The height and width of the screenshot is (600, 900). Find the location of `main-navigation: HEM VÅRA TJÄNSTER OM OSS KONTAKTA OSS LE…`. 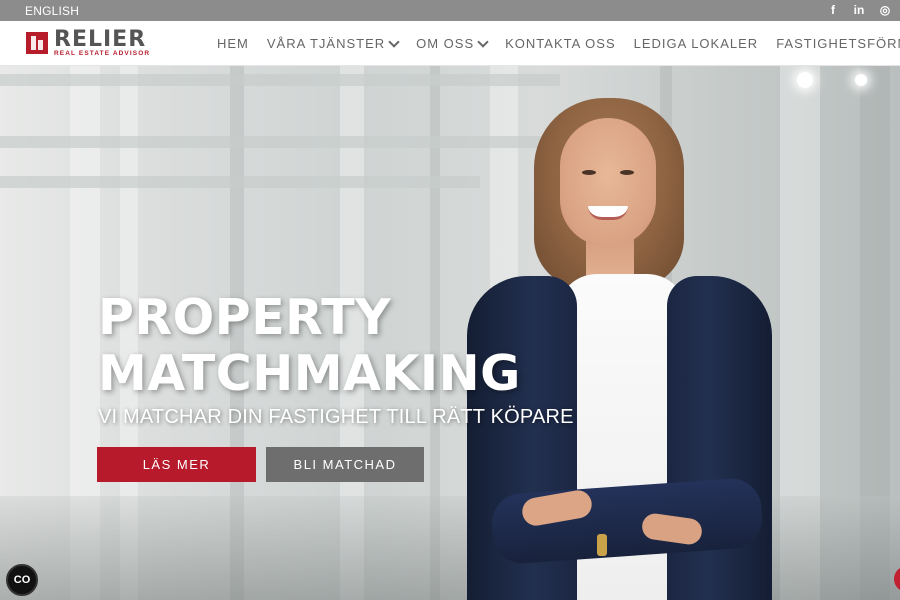

main-navigation: HEM VÅRA TJÄNSTER OM OSS KONTAKTA OSS LE… is located at coordinates (558, 43).